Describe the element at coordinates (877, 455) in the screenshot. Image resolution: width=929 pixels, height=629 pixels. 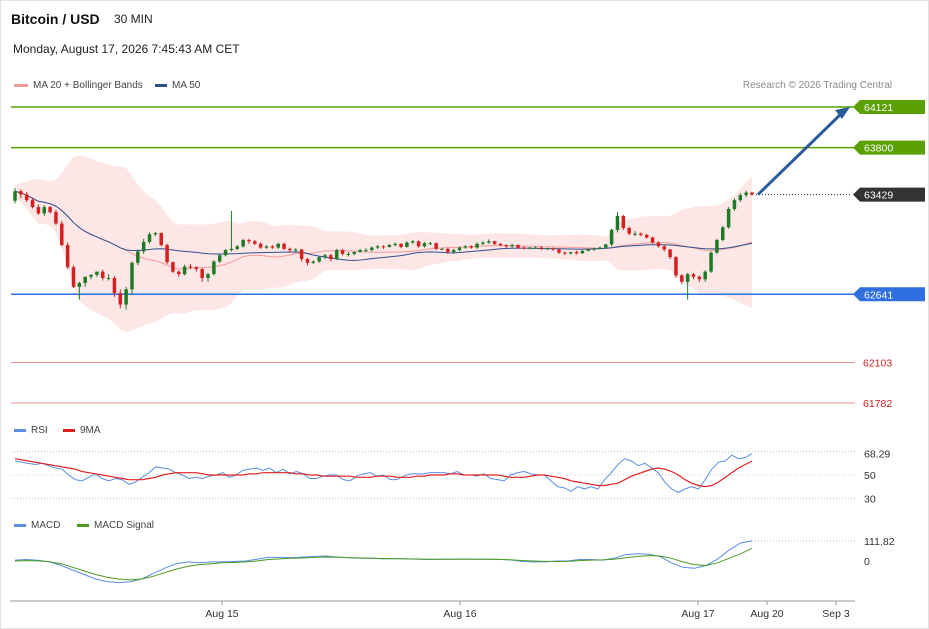
I see `rsi-axis-label-68.29: 68.29` at that location.